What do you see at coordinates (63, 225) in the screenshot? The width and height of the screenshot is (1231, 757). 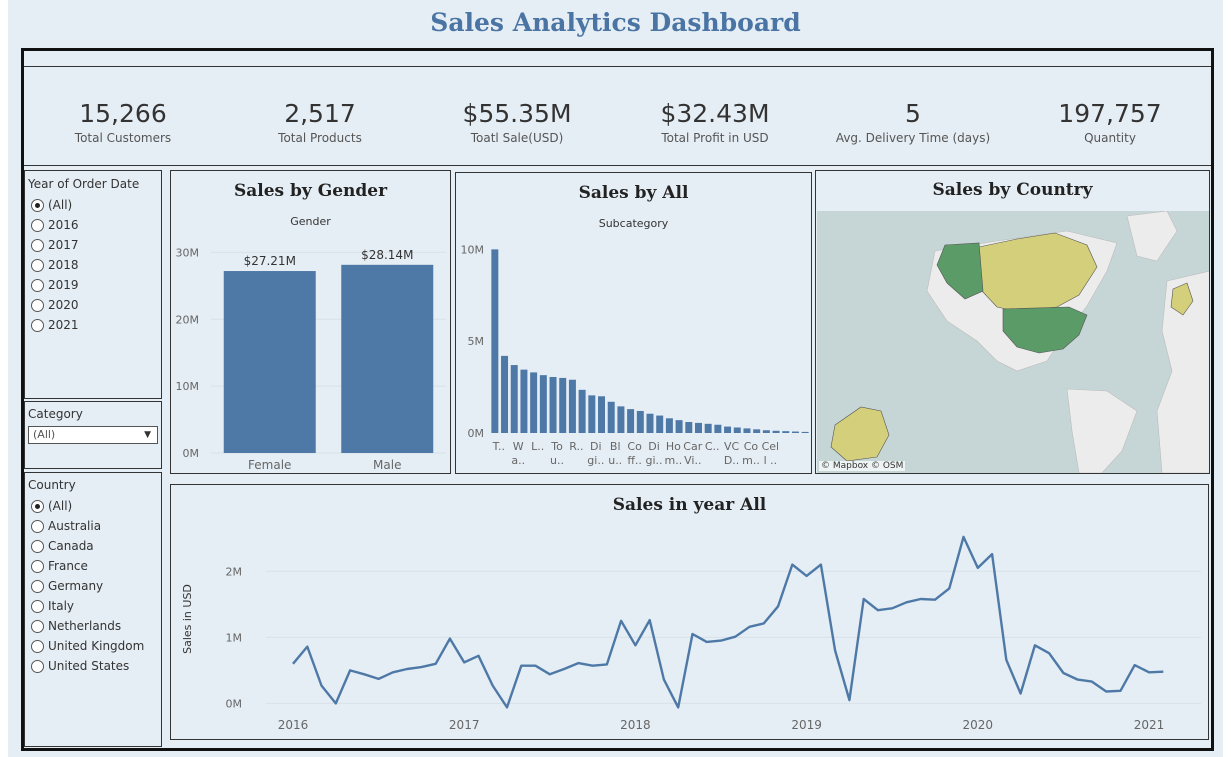 I see `year-option-label: 2016` at bounding box center [63, 225].